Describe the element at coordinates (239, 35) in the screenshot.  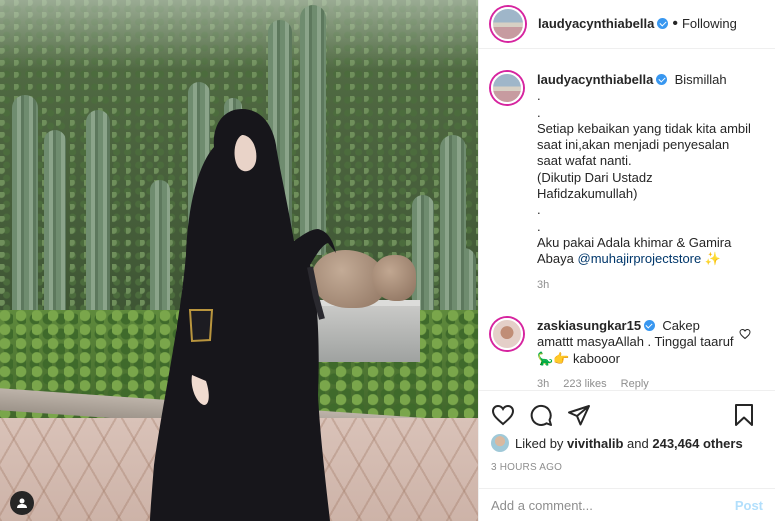
I see `top-light` at that location.